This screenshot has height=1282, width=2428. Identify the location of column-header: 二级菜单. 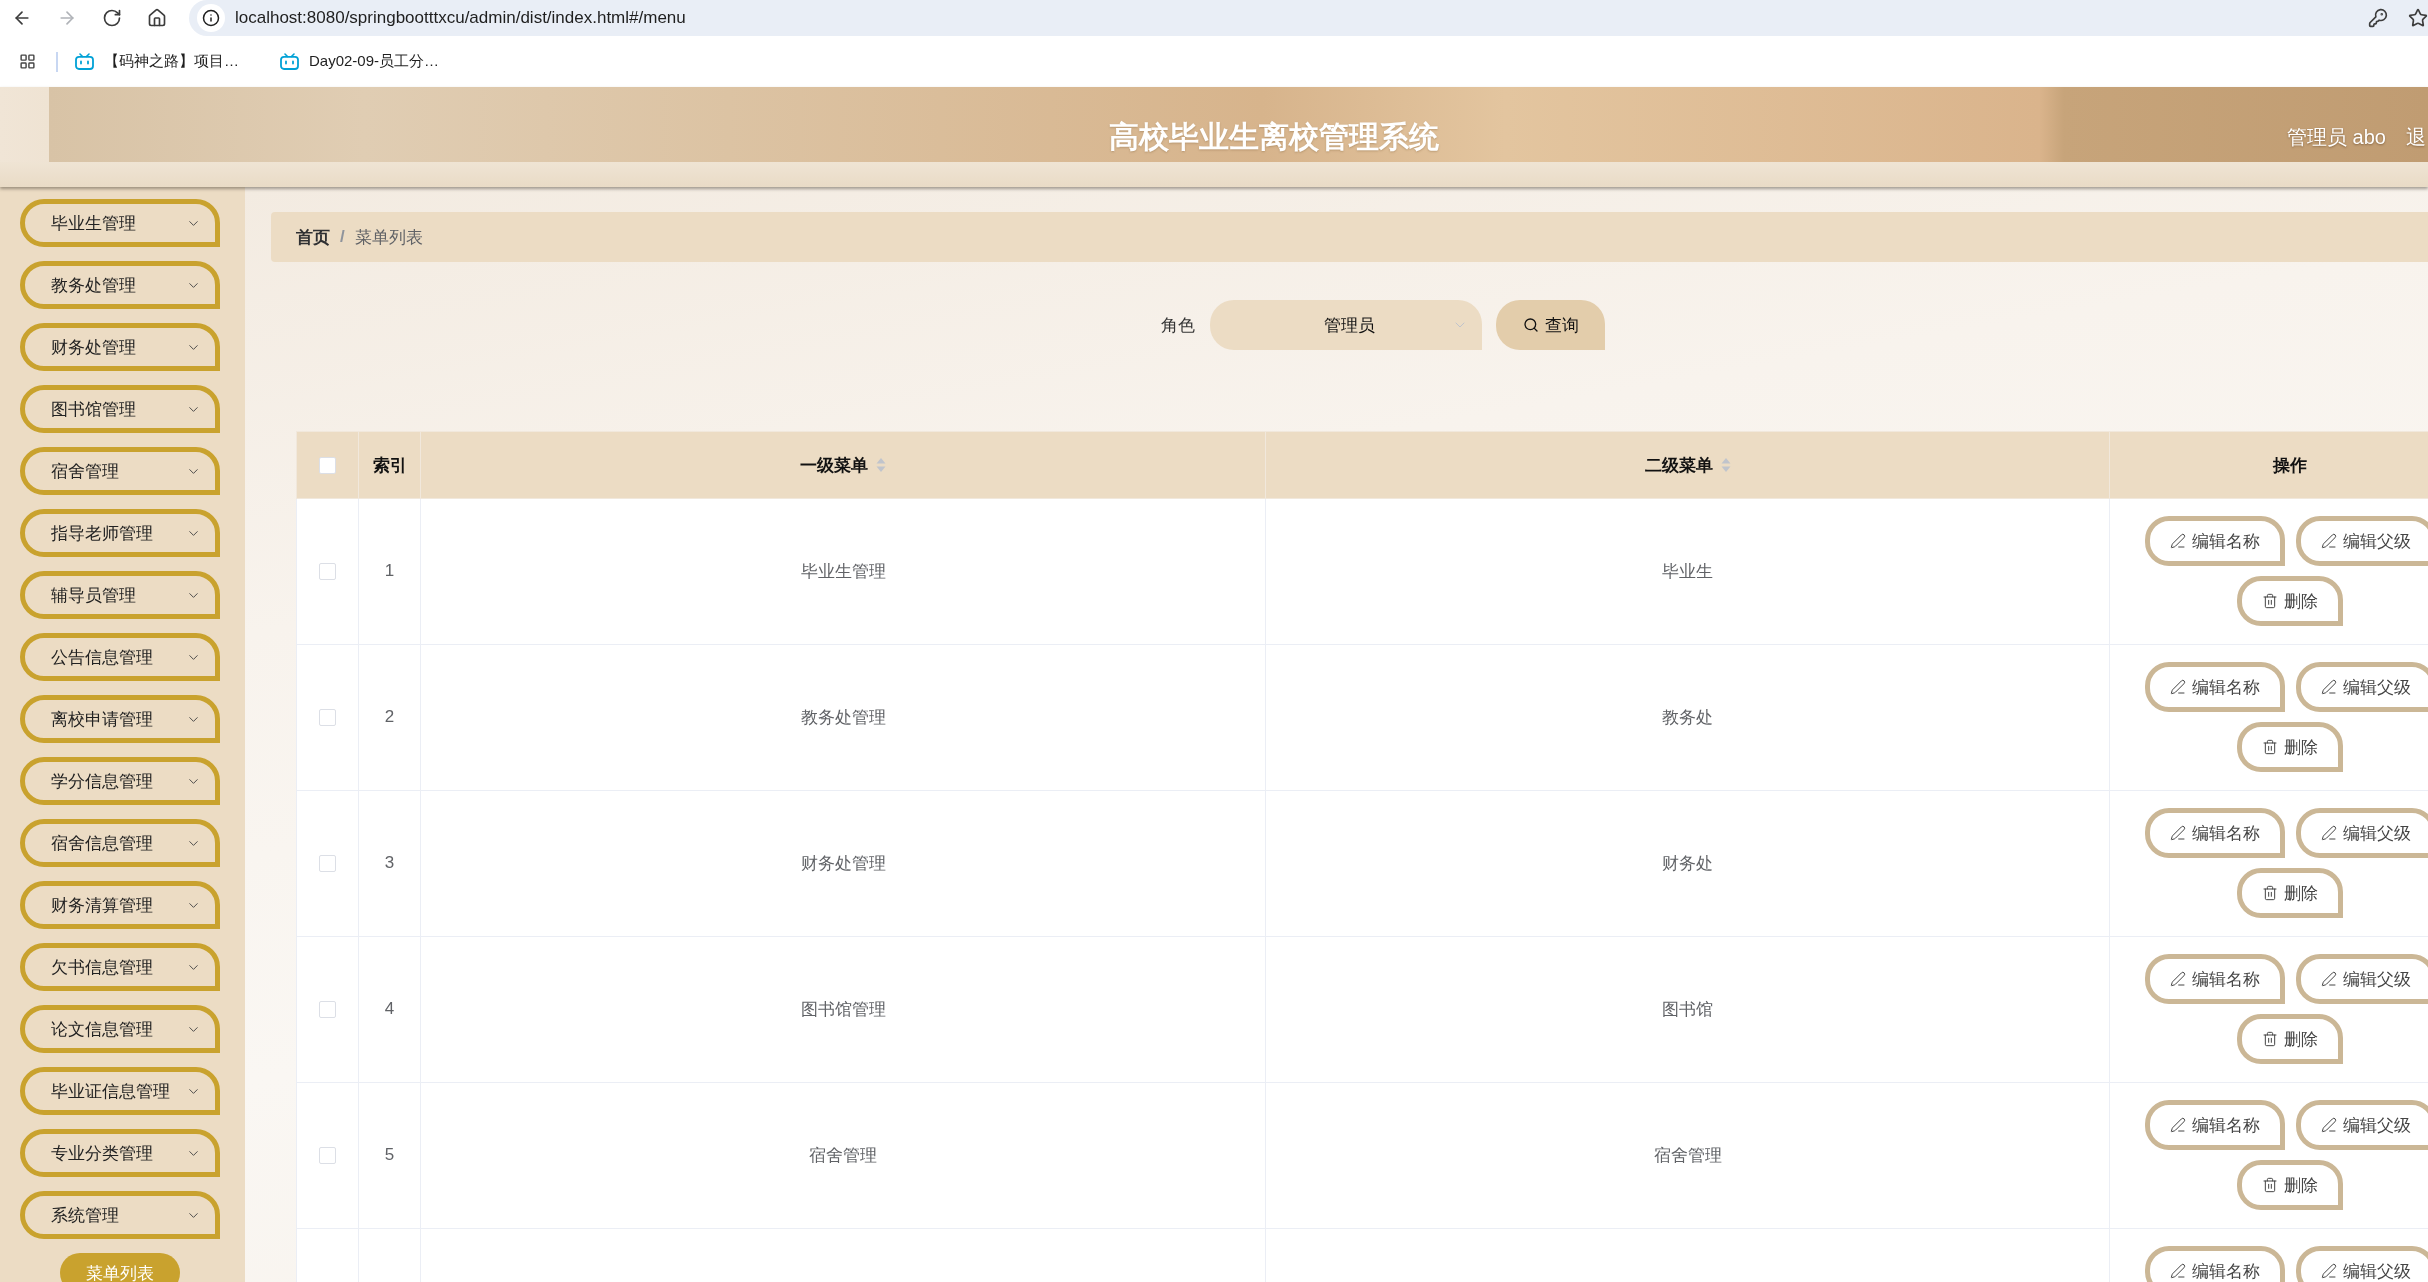
(1678, 465).